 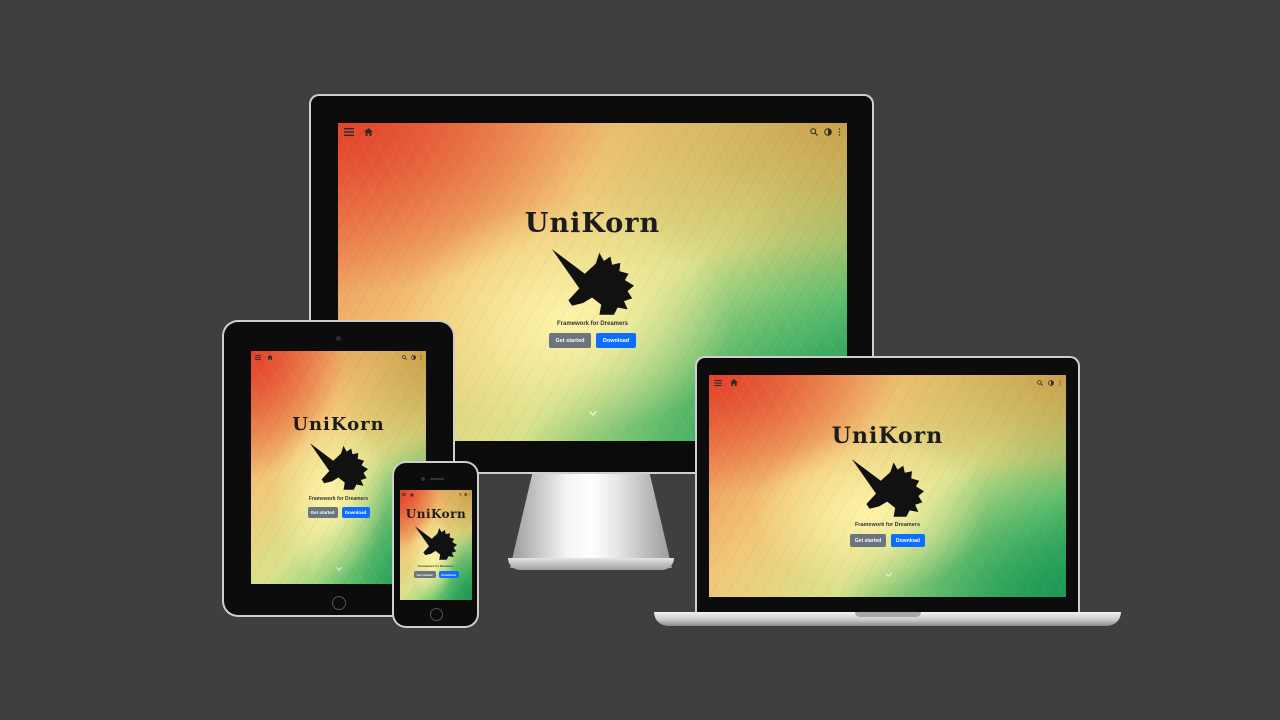 I want to click on tablet-home-button, so click(x=339, y=603).